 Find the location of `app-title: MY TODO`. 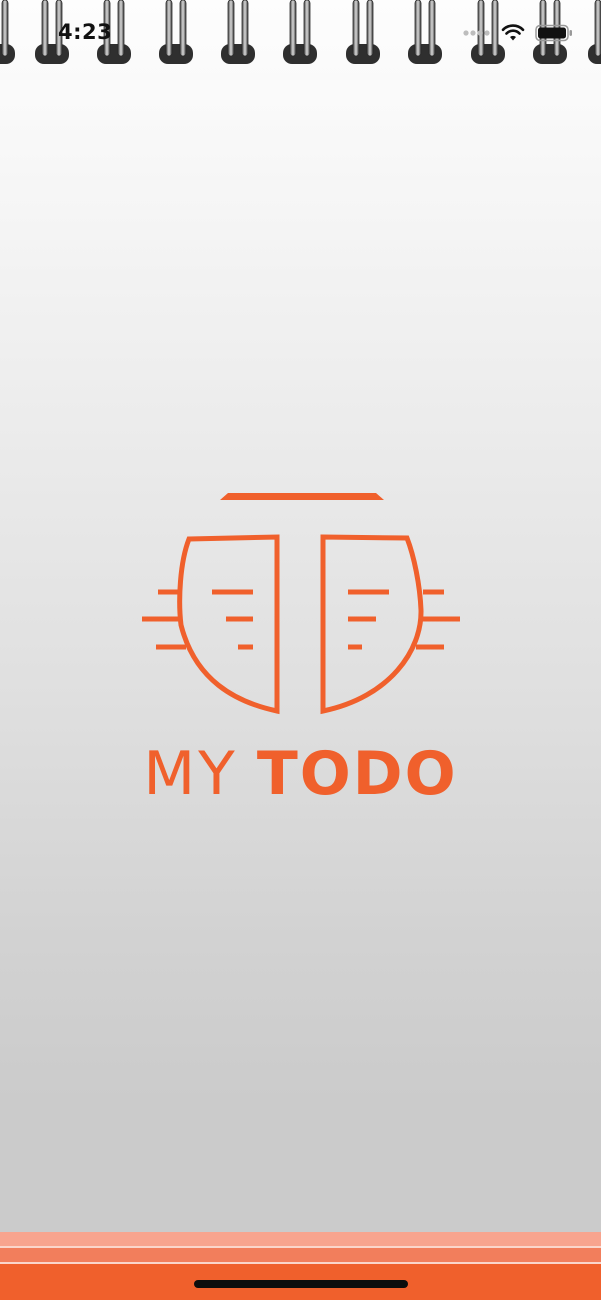

app-title: MY TODO is located at coordinates (300, 774).